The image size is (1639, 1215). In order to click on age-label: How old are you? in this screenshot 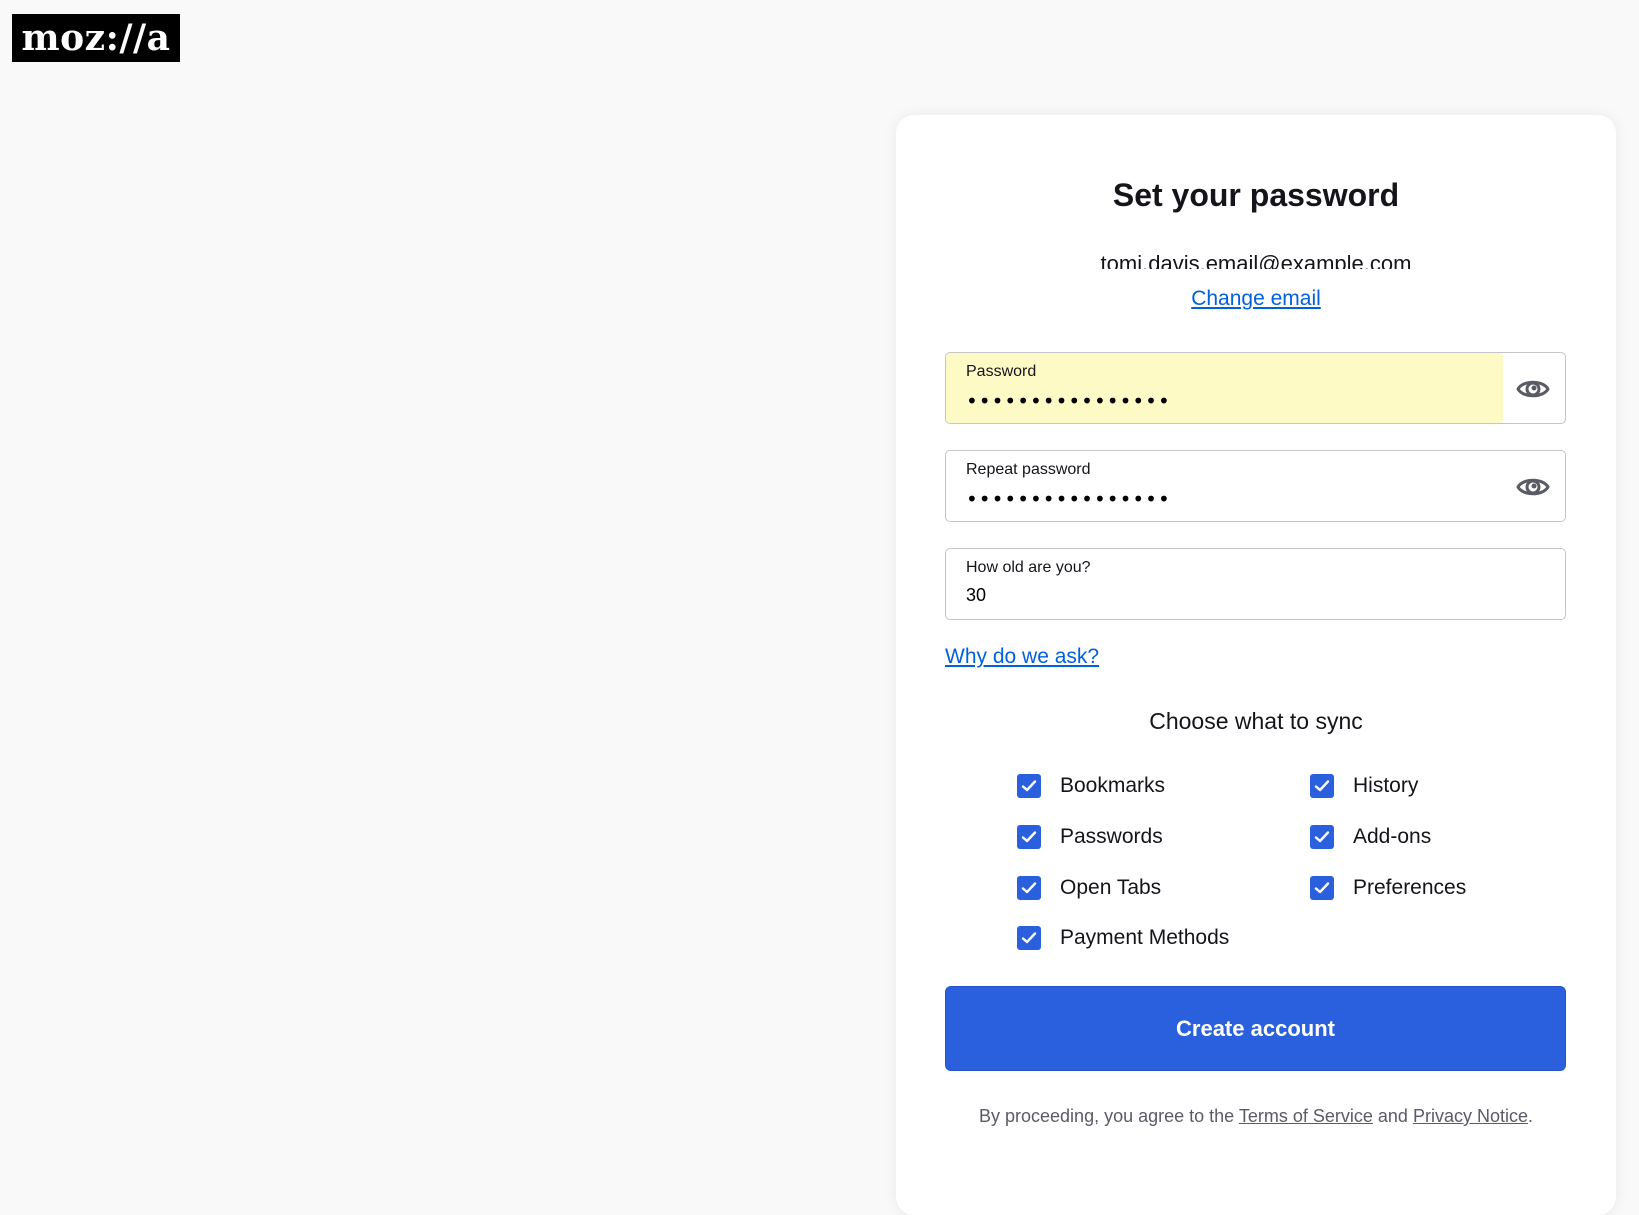, I will do `click(1028, 567)`.